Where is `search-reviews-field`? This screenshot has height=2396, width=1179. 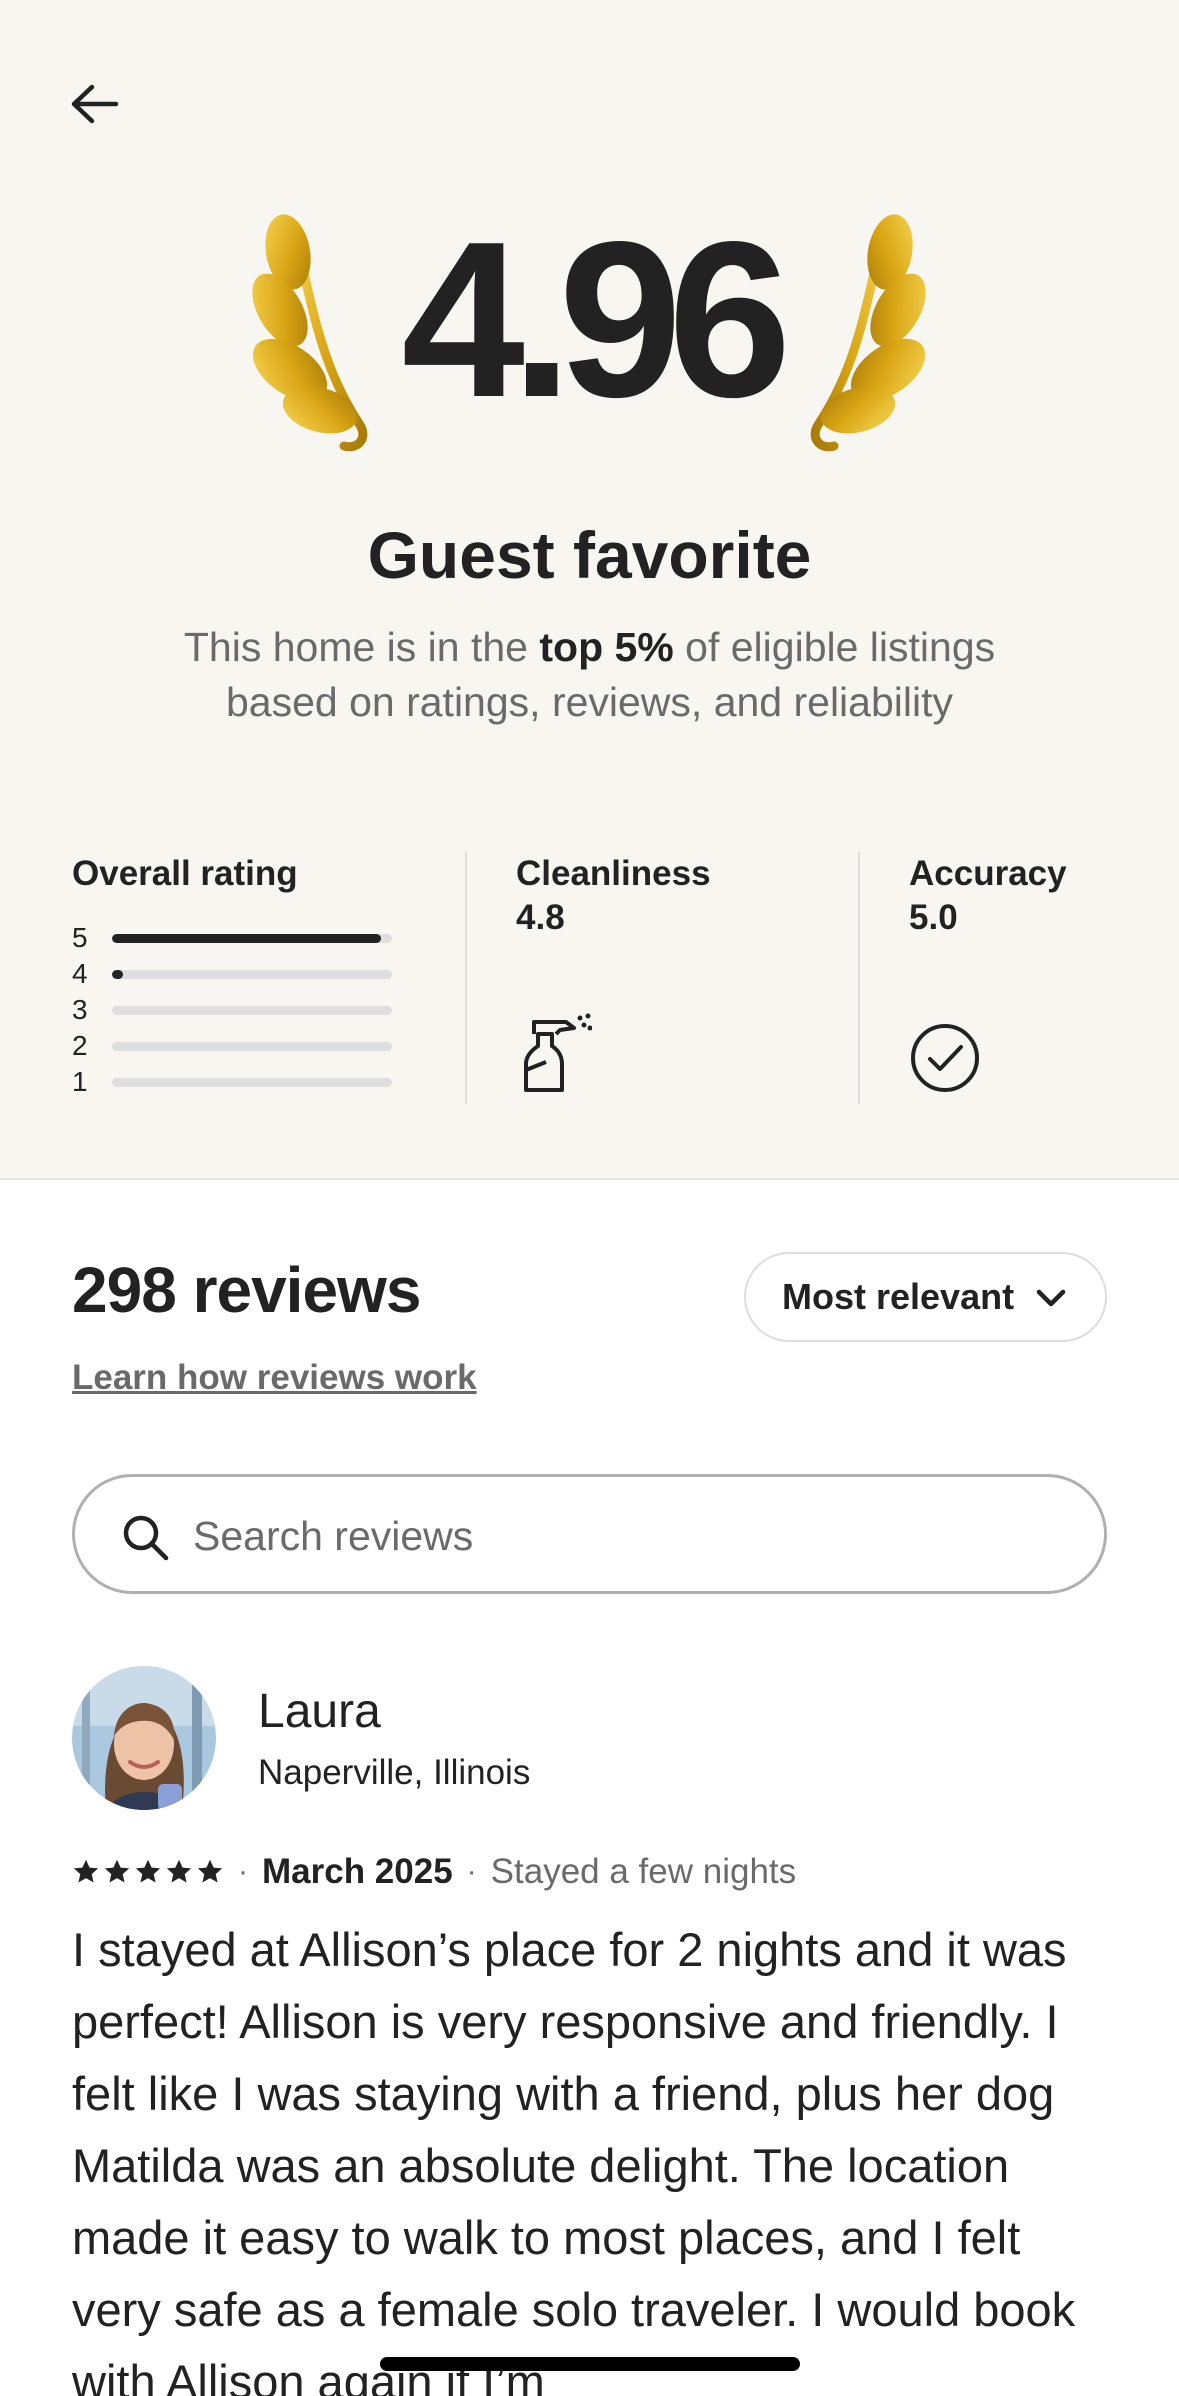 search-reviews-field is located at coordinates (589, 1534).